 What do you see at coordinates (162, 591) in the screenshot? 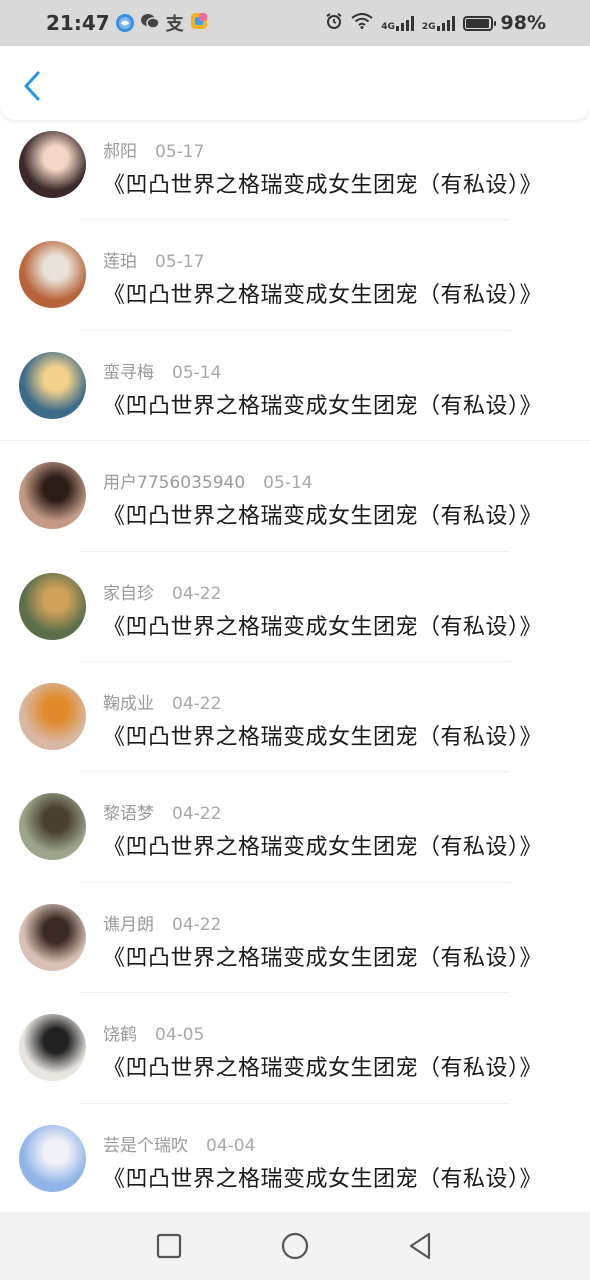
I see `comment-meta: 家自珍 04-22` at bounding box center [162, 591].